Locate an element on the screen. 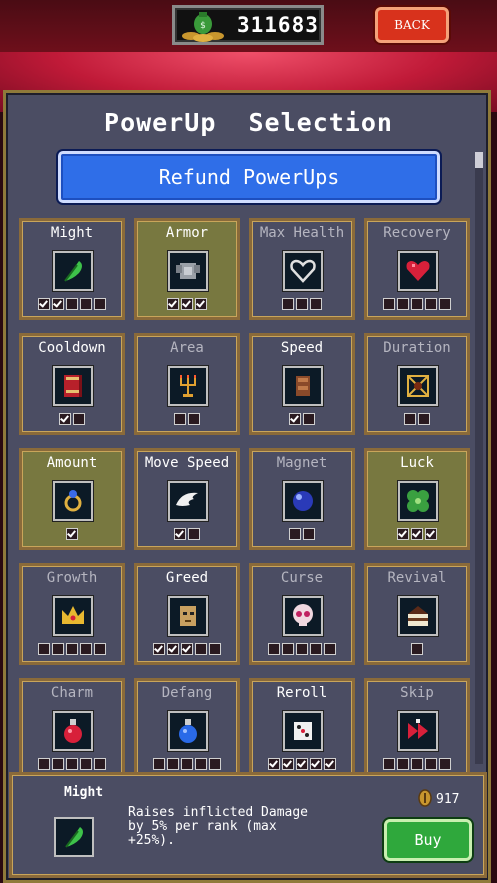  mask-icon is located at coordinates (188, 616).